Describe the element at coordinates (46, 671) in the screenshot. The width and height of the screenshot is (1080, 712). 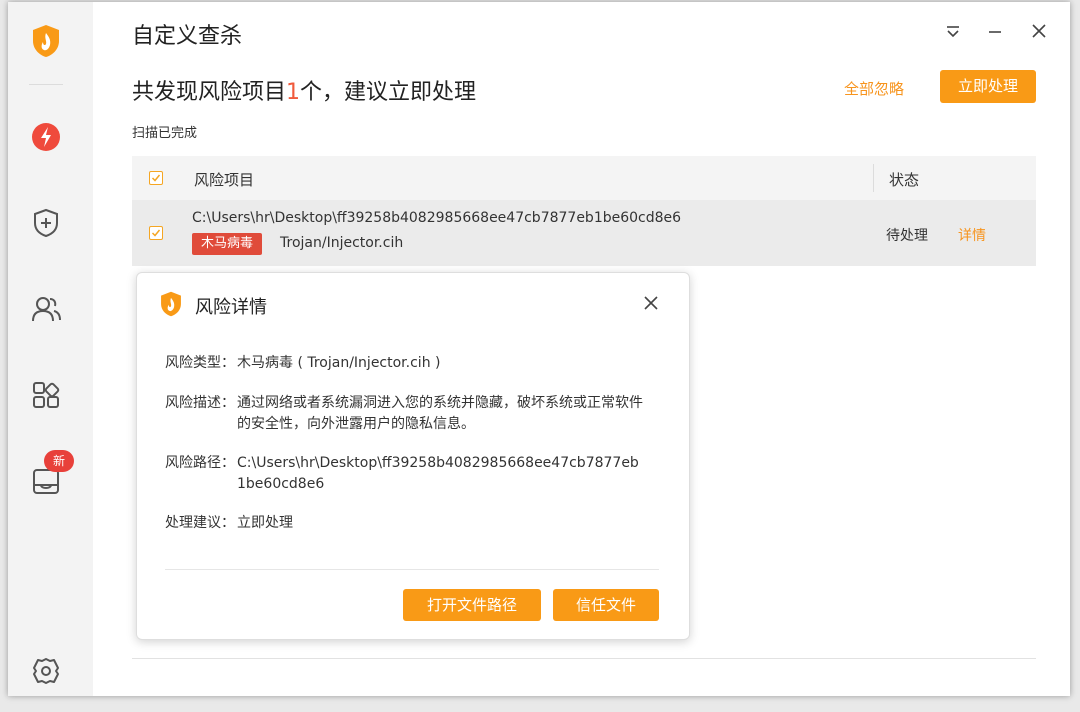
I see `settings-icon` at that location.